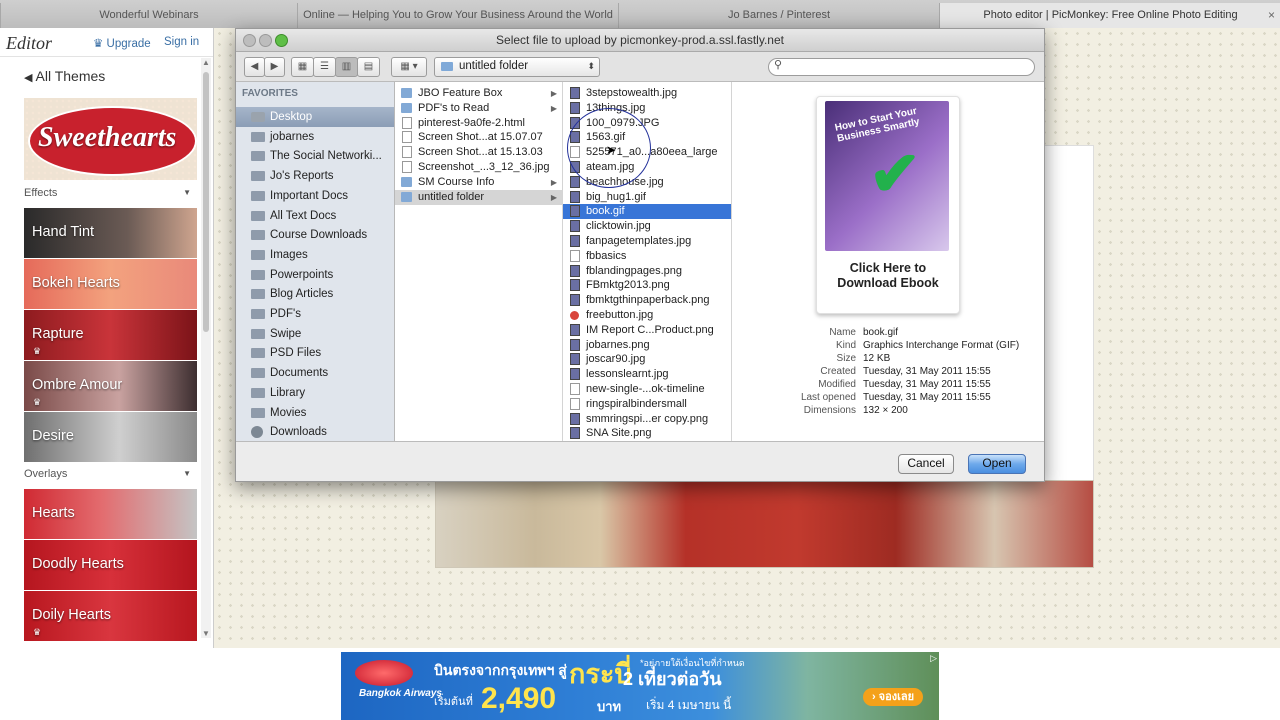 The width and height of the screenshot is (1280, 720). I want to click on effect-hand-tint: Hand Tint, so click(110, 233).